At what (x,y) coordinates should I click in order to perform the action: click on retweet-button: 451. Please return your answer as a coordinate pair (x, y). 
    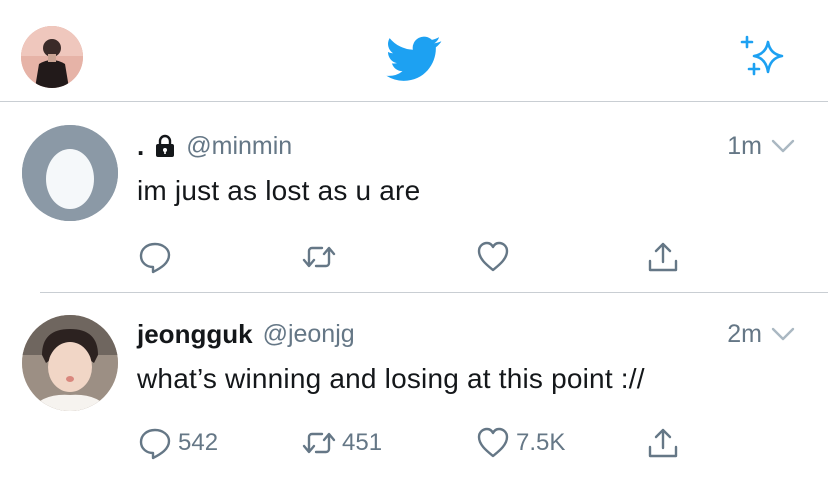
    Looking at the image, I should click on (342, 443).